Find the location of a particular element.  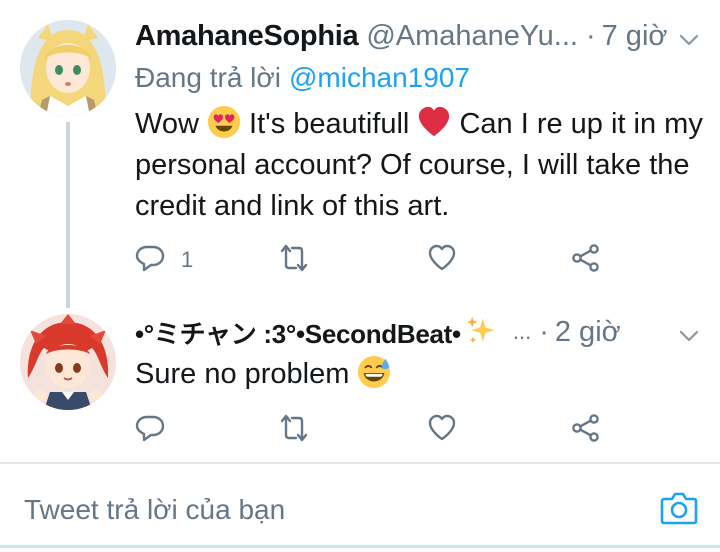

user-handle: @AmahaneYu is located at coordinates (459, 36).